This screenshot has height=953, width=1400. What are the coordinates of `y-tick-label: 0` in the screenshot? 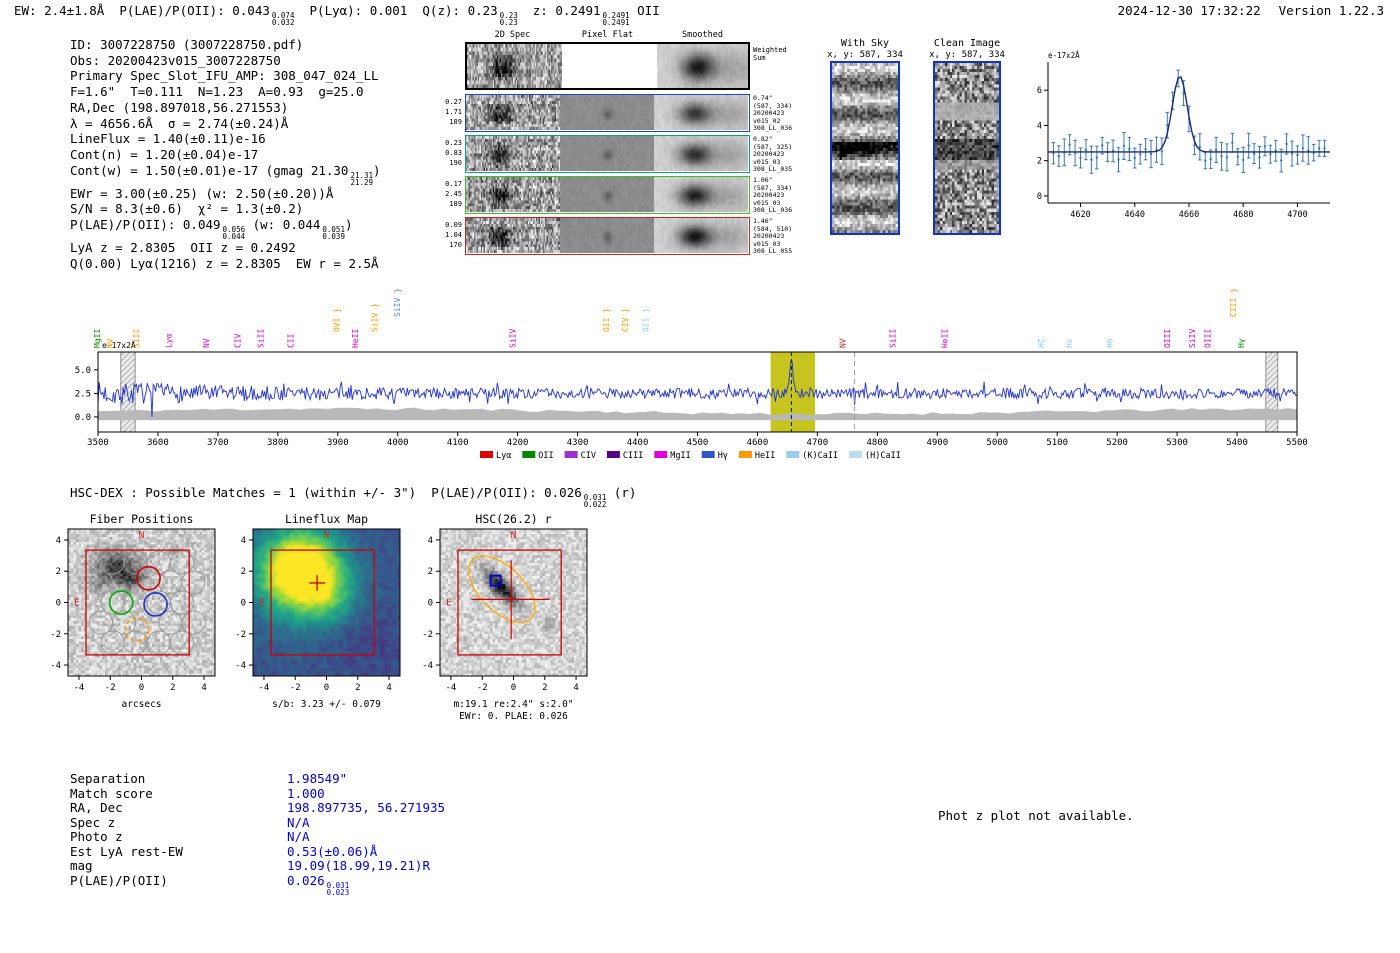 It's located at (1039, 197).